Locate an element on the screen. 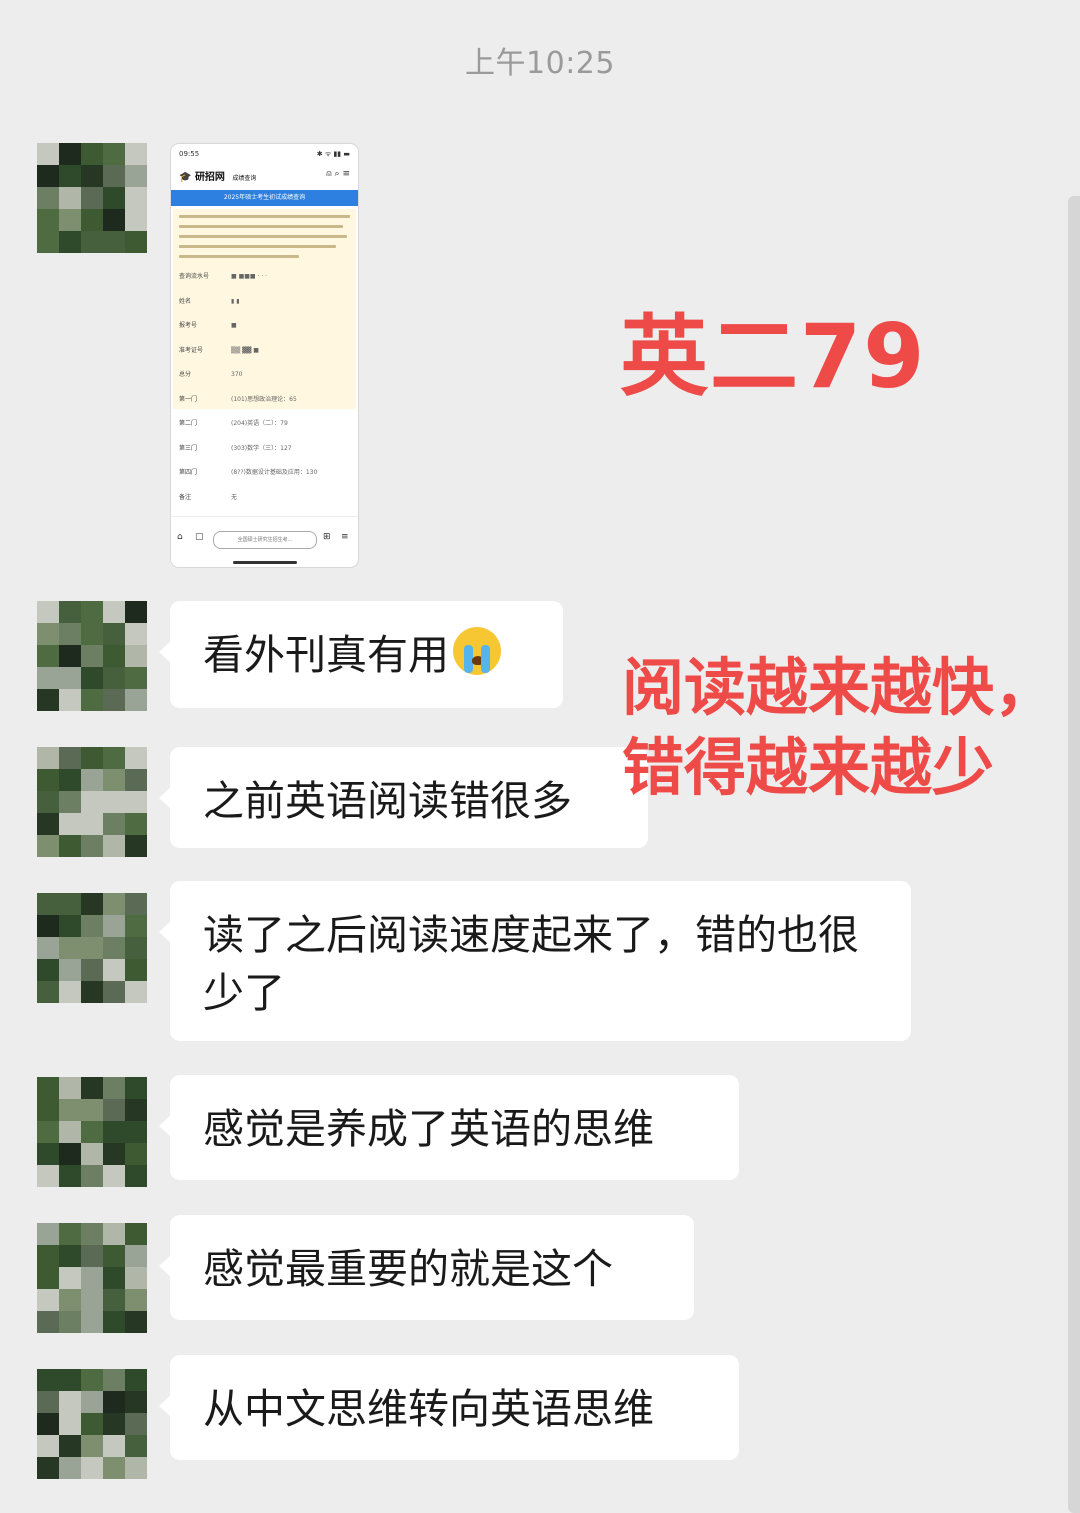  site-header-icons: ⍝ ⌕ ≡ is located at coordinates (338, 174).